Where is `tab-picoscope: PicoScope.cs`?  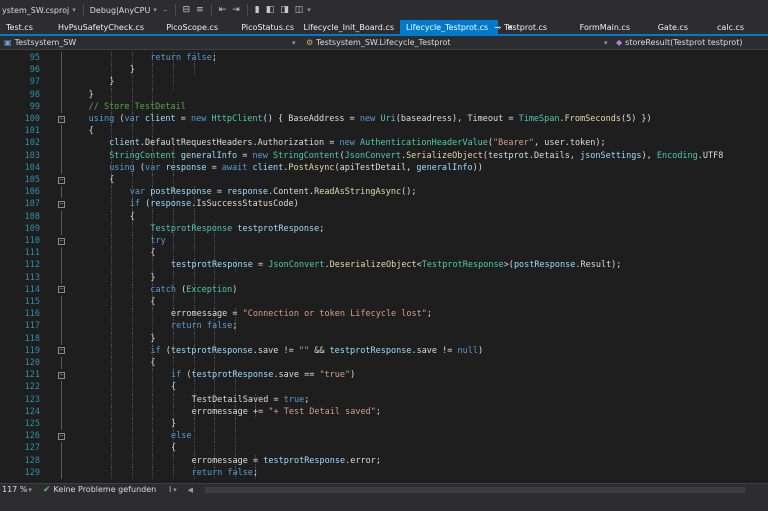 tab-picoscope: PicoScope.cs is located at coordinates (187, 27).